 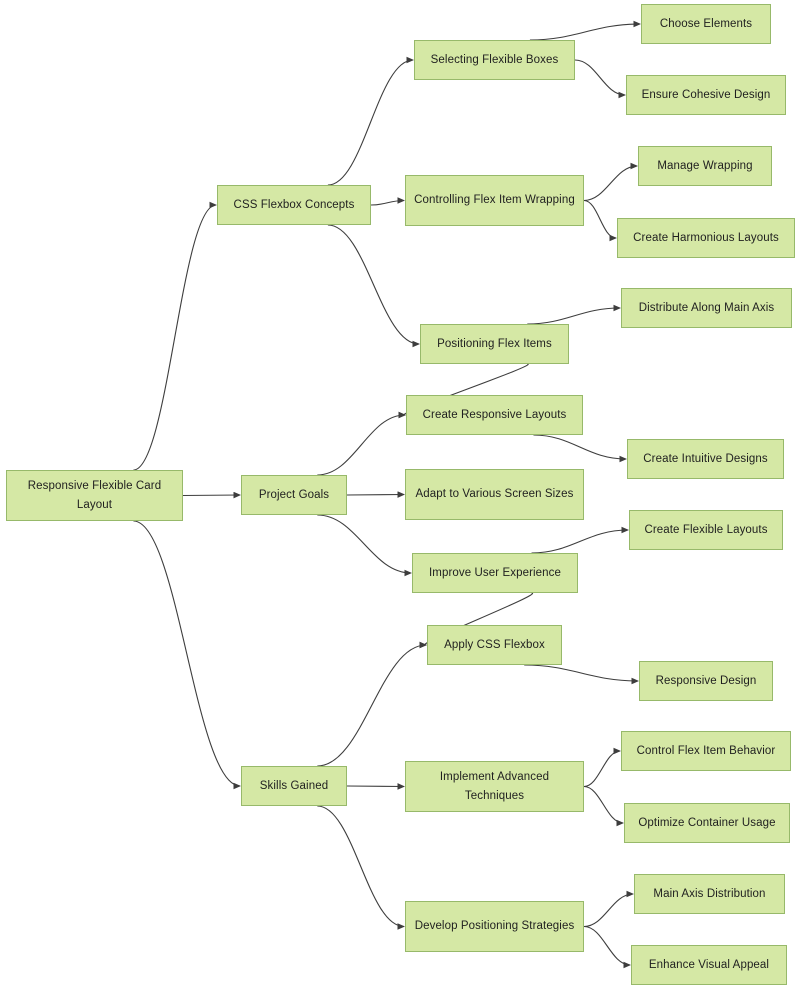 What do you see at coordinates (580, 540) in the screenshot?
I see `edge-improve_user_experience-to-create_flexible_layouts` at bounding box center [580, 540].